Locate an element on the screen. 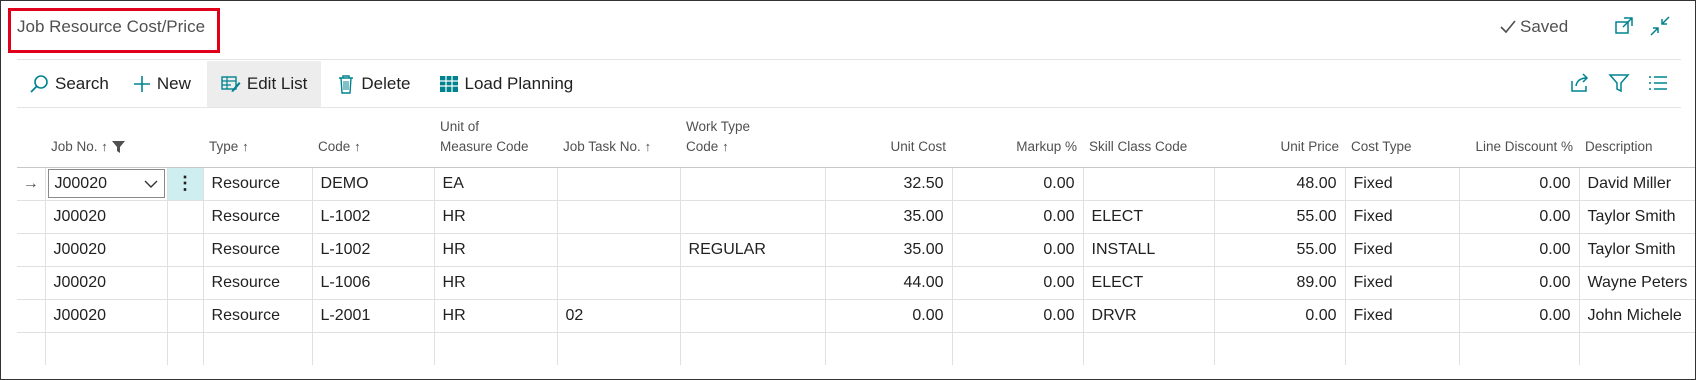  filter-icon is located at coordinates (1619, 83).